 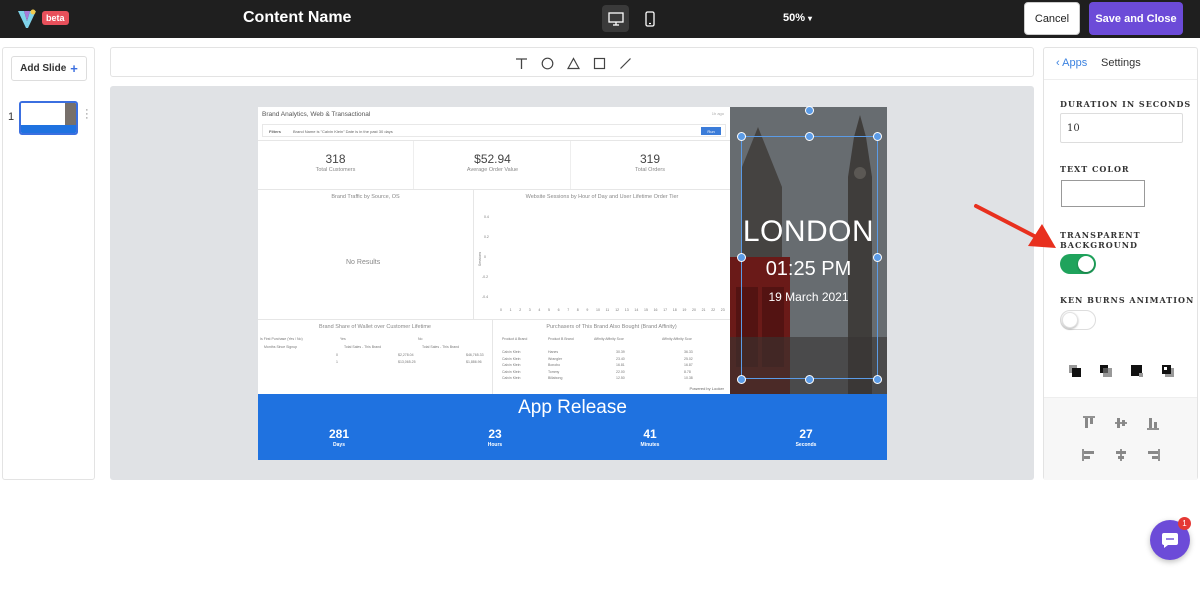 What do you see at coordinates (87, 114) in the screenshot?
I see `slide-more-menu-icon: · · ·` at bounding box center [87, 114].